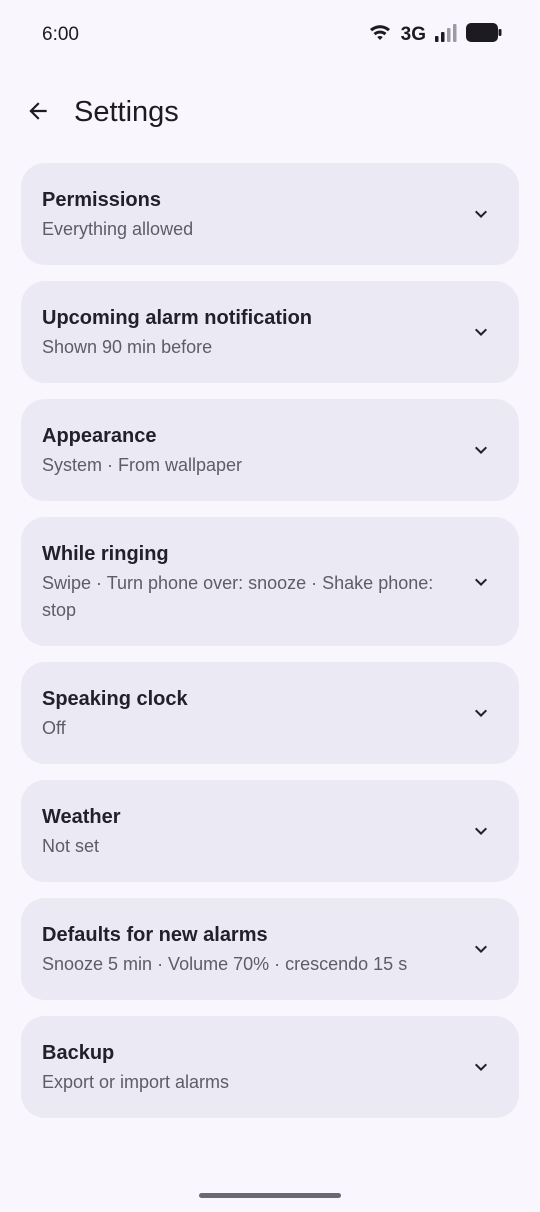  I want to click on setting-title: Weather, so click(81, 817).